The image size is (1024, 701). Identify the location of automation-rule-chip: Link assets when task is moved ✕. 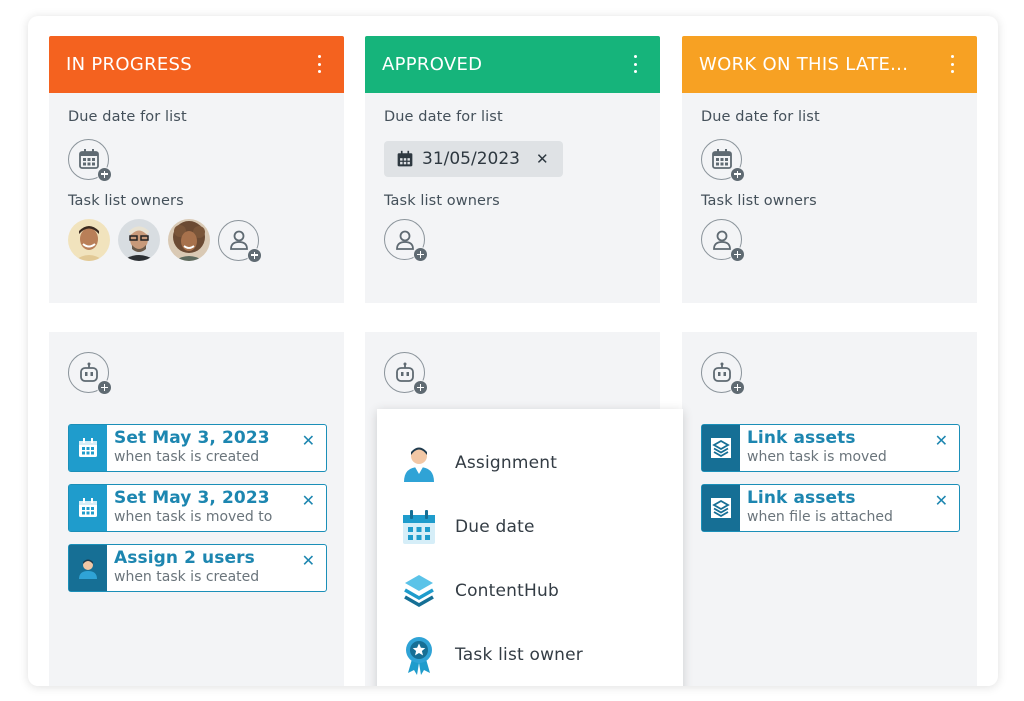
(830, 448).